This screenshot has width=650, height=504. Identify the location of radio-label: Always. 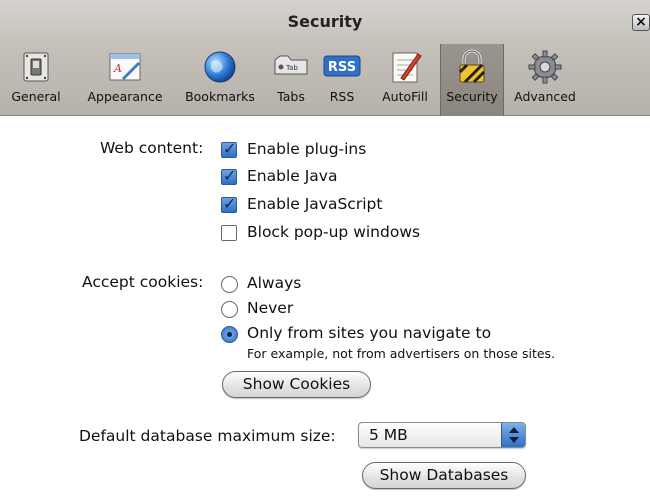
(274, 283).